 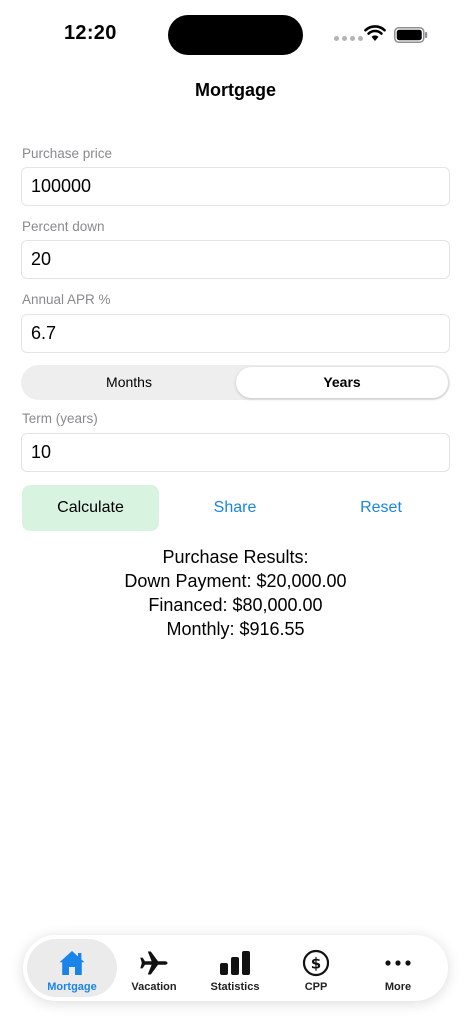 I want to click on segment-months: Months, so click(x=129, y=382).